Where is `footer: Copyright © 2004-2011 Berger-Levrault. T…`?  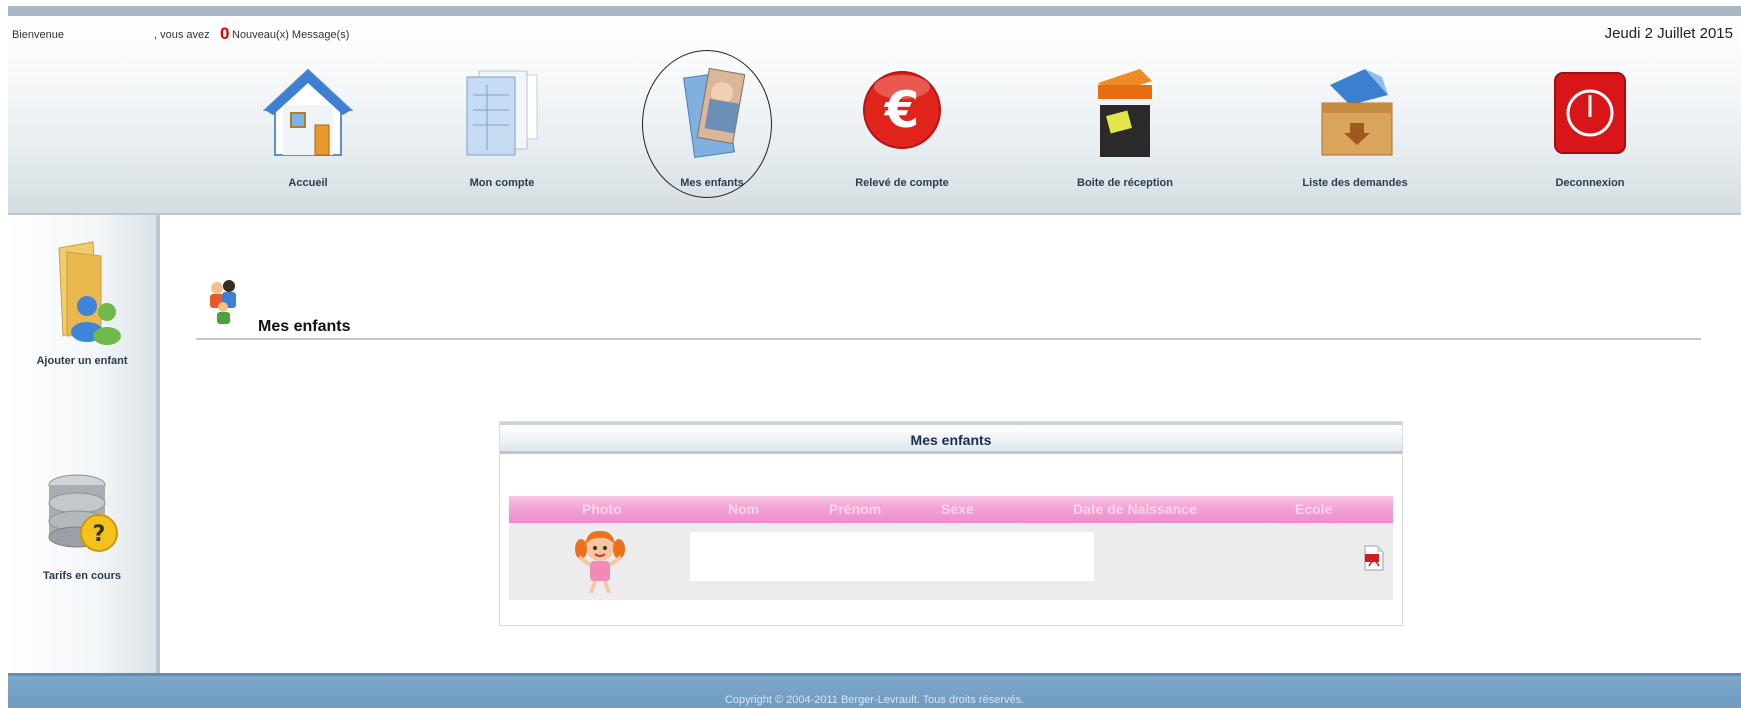 footer: Copyright © 2004-2011 Berger-Levrault. T… is located at coordinates (874, 690).